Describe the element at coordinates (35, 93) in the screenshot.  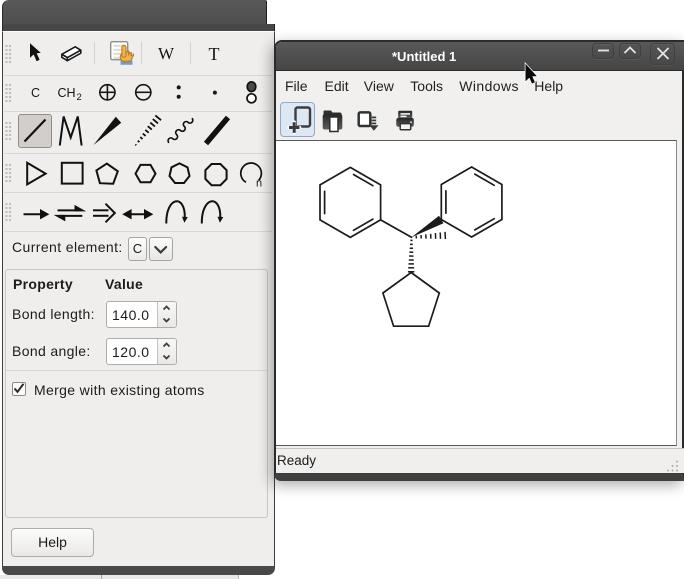
I see `svg-text: C` at that location.